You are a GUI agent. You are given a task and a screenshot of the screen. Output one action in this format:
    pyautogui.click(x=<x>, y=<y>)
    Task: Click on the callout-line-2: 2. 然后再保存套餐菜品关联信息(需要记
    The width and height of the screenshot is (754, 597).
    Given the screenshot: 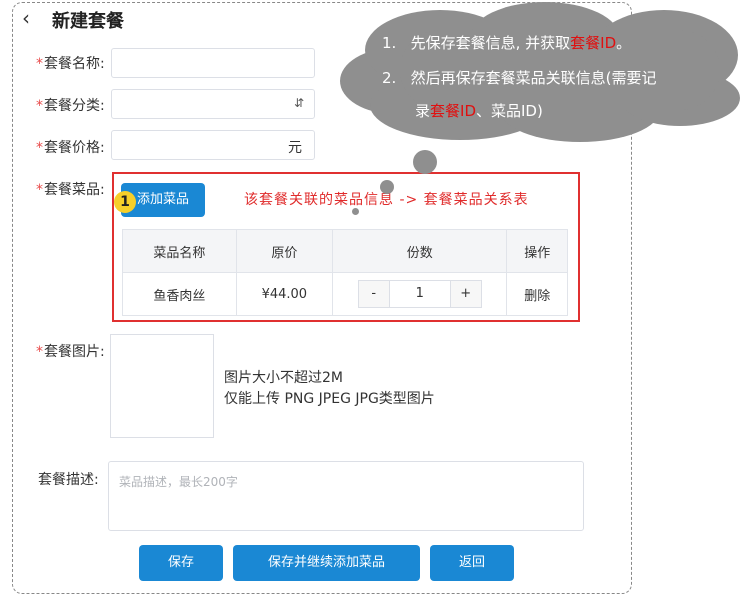 What is the action you would take?
    pyautogui.click(x=519, y=78)
    